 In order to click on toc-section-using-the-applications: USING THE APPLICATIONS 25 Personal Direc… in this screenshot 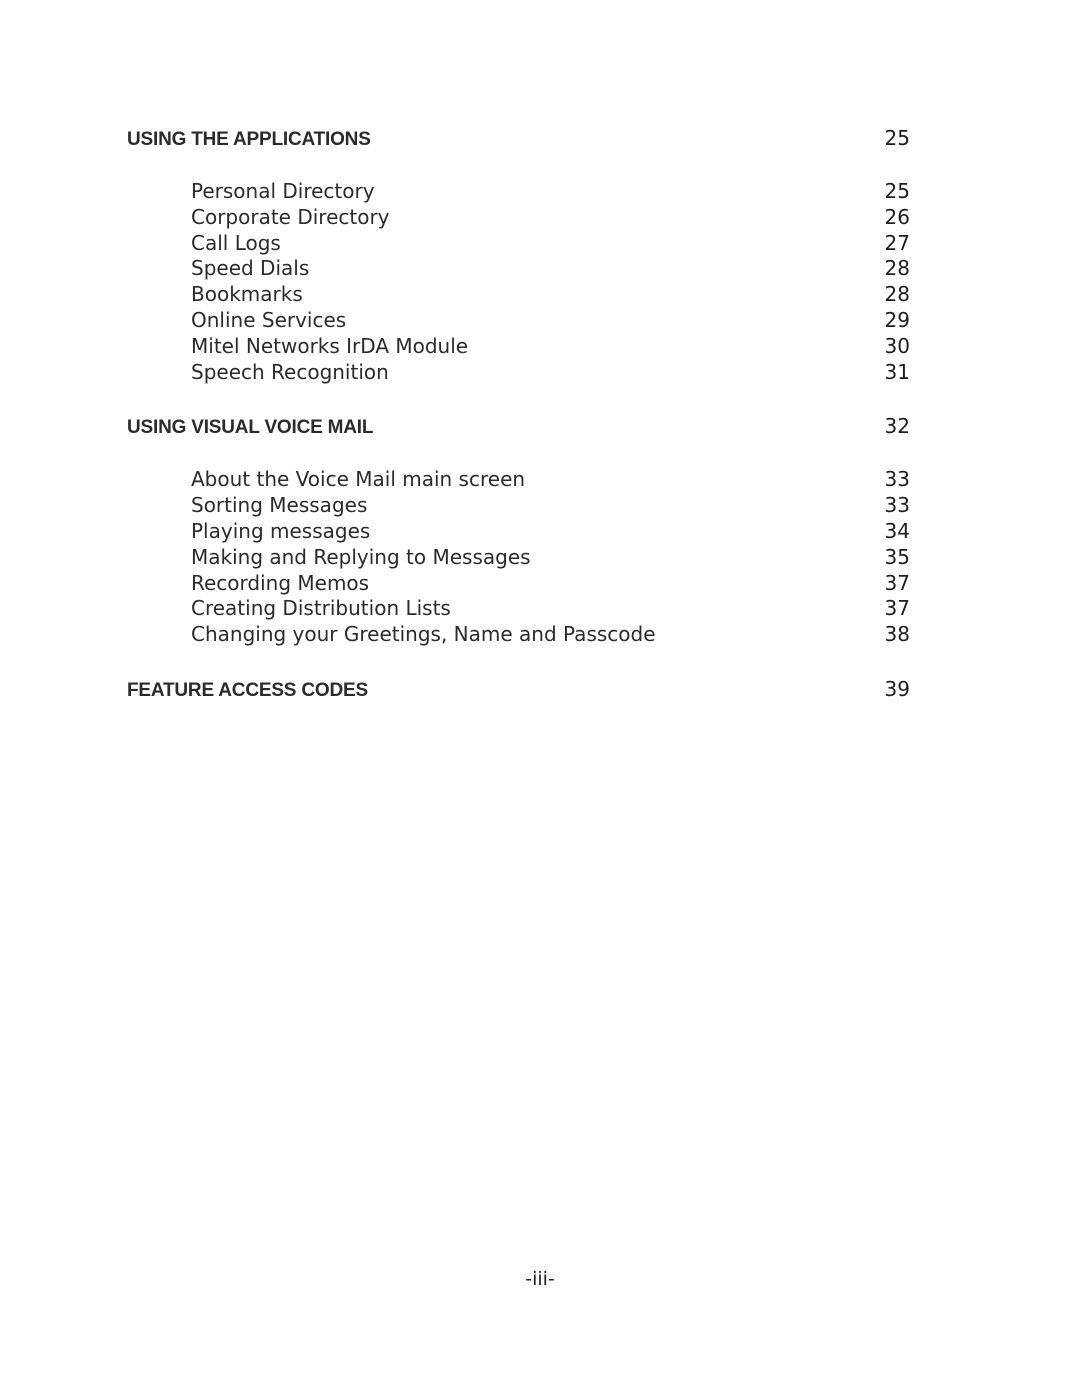, I will do `click(518, 254)`.